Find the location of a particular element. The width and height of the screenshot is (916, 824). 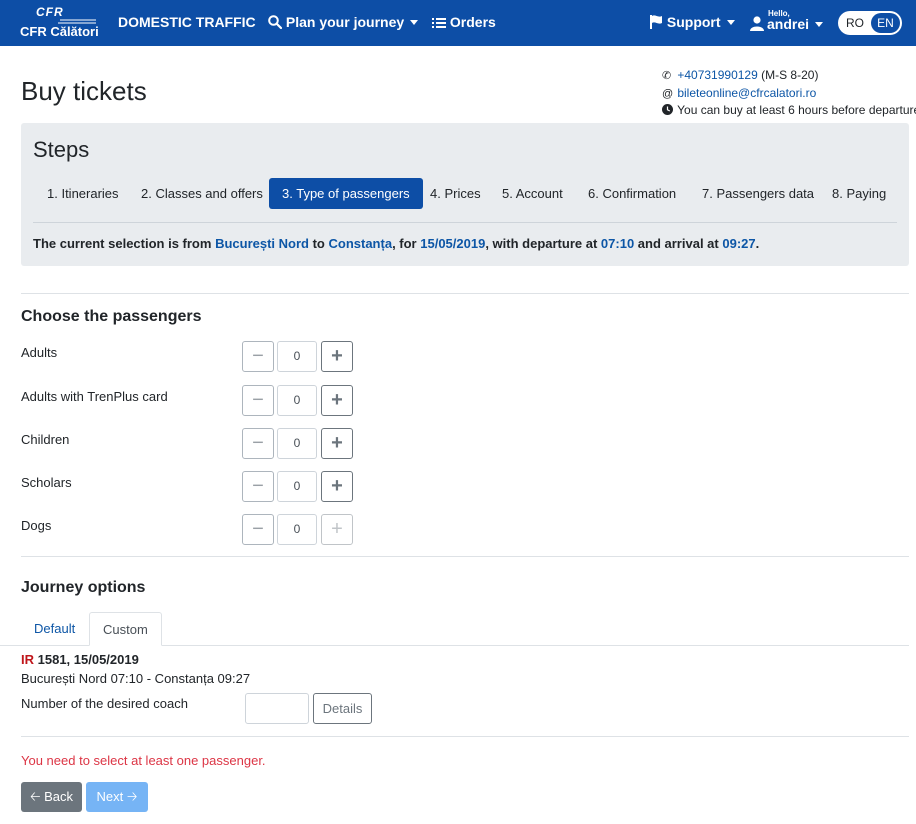

nav-orders: Orders is located at coordinates (464, 22).